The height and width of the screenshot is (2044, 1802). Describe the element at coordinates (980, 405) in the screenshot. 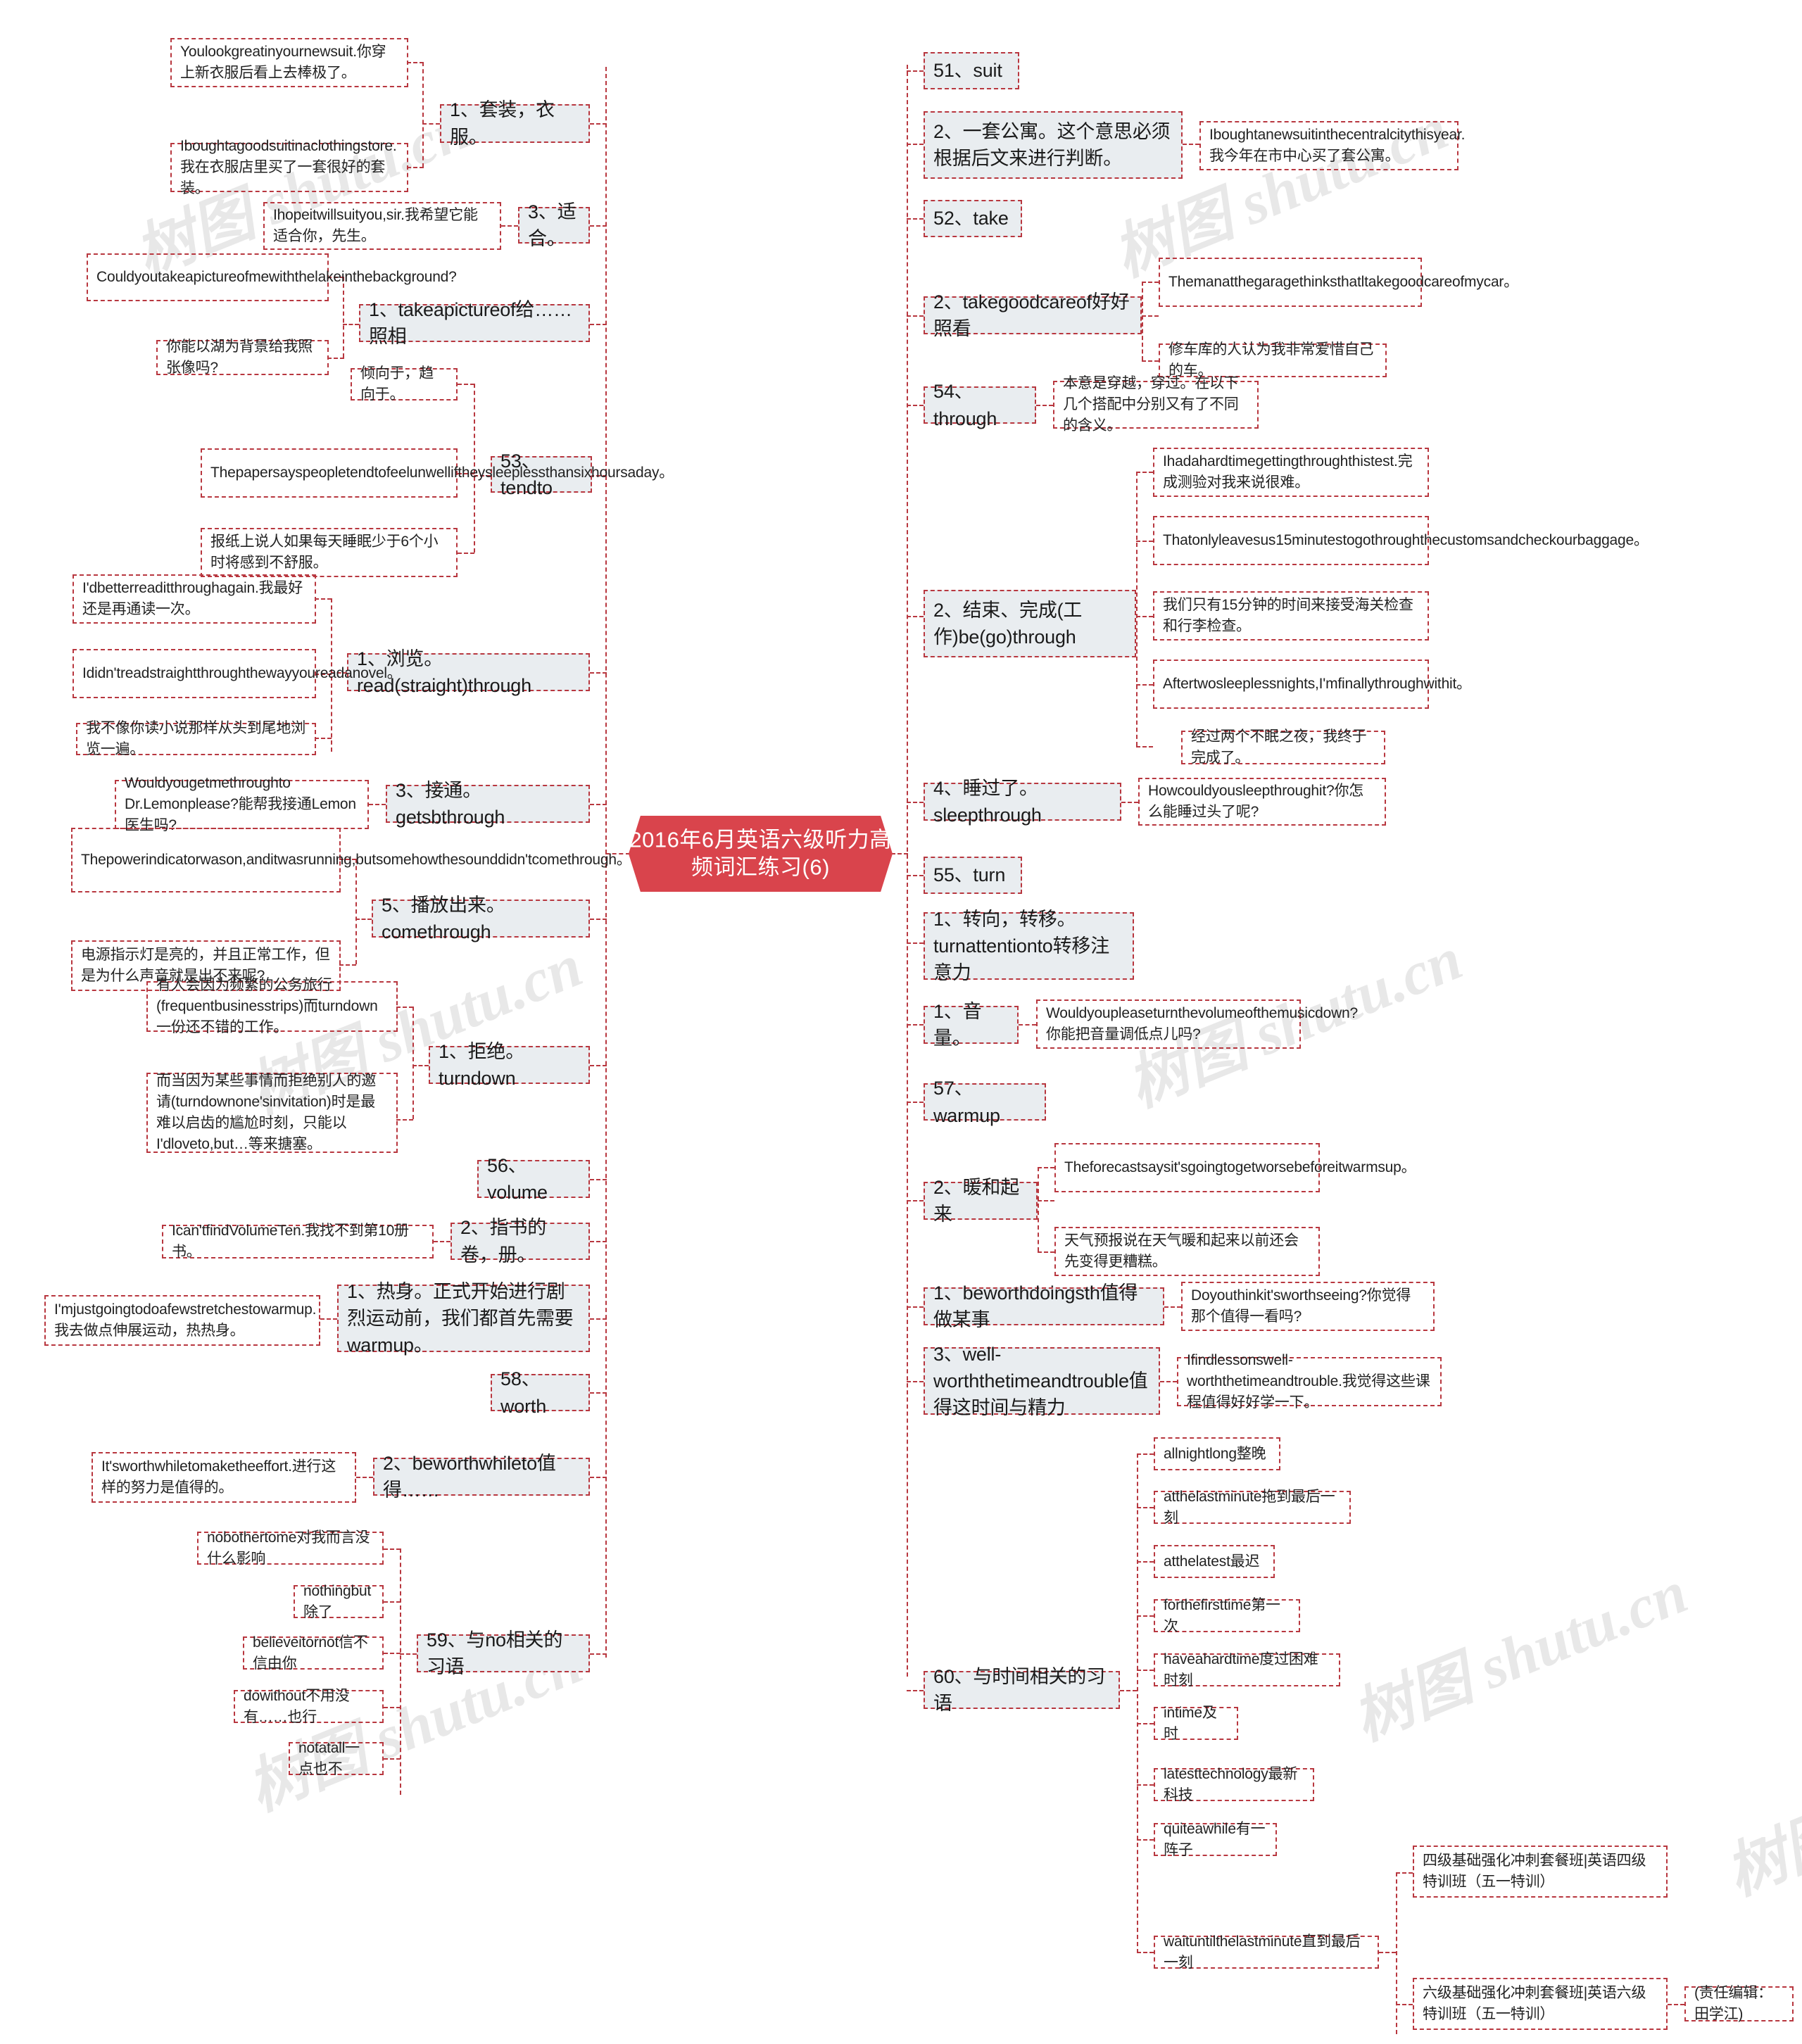

I see `node-through: 54、through` at that location.